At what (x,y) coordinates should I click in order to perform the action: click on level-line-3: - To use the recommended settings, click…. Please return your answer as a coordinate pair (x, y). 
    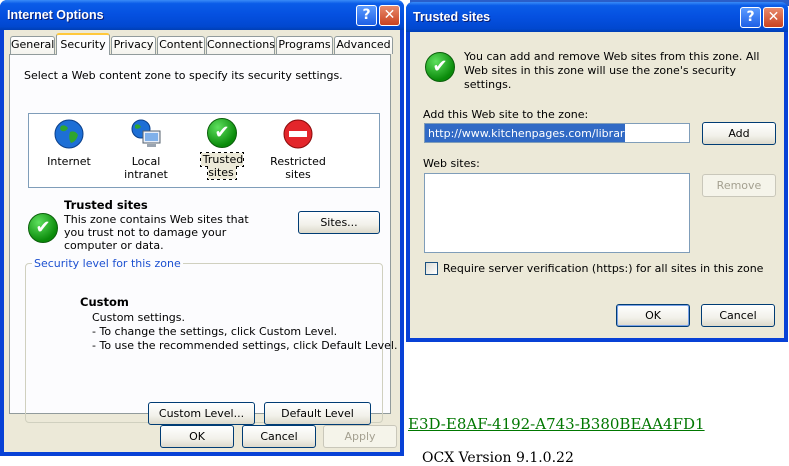
    Looking at the image, I should click on (245, 345).